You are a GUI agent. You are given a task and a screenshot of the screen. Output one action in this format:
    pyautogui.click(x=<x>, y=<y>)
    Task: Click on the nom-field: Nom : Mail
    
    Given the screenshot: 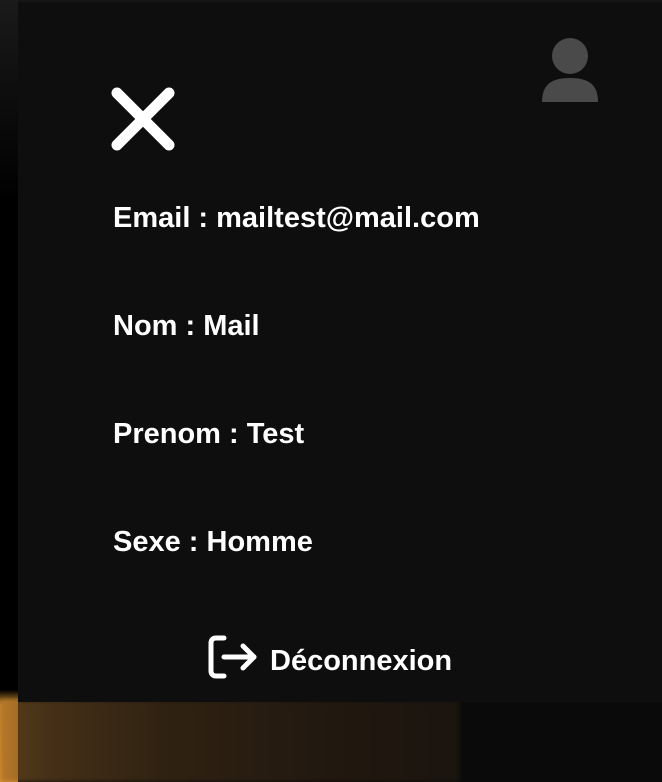 What is the action you would take?
    pyautogui.click(x=186, y=326)
    